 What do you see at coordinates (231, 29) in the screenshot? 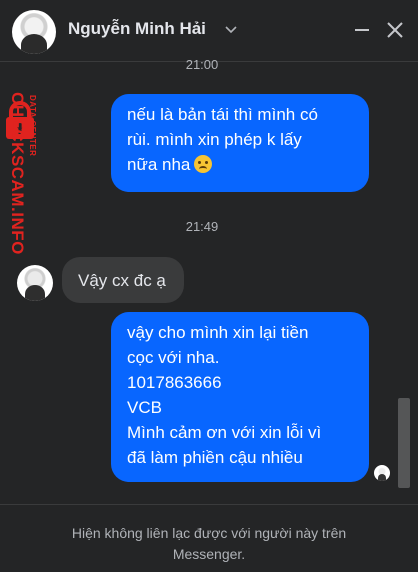
I see `chevron-down-icon` at bounding box center [231, 29].